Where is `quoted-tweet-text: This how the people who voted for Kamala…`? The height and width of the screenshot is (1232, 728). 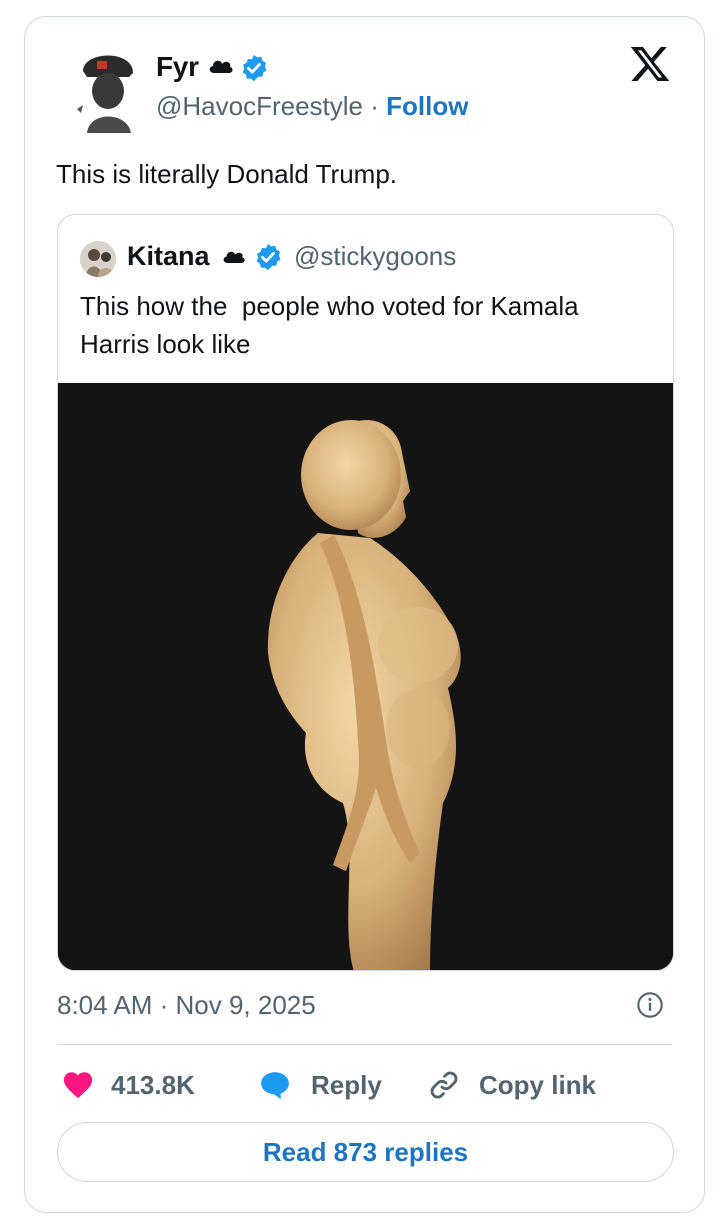
quoted-tweet-text: This how the people who voted for Kamala… is located at coordinates (333, 325).